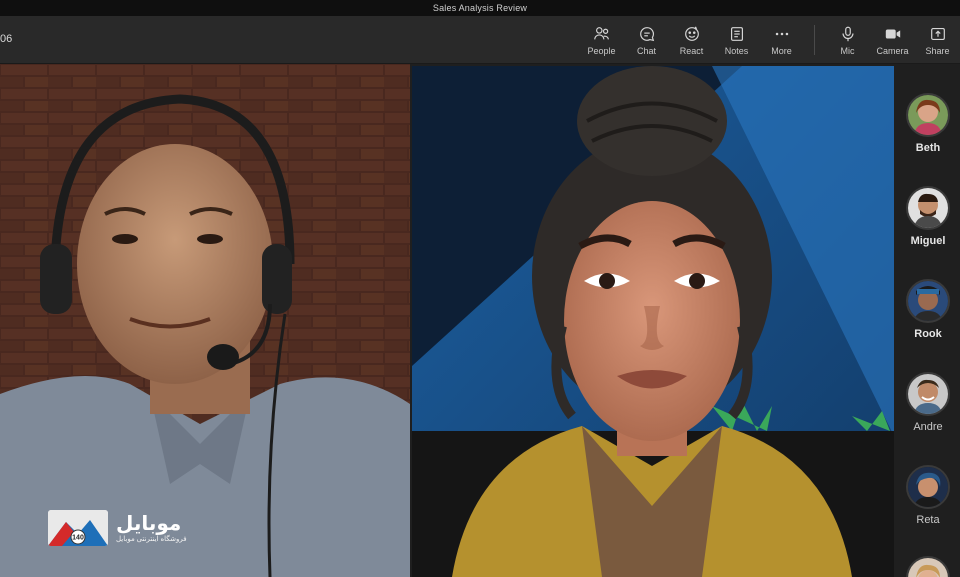 The height and width of the screenshot is (577, 960). I want to click on logo-badge-number: 140, so click(78, 538).